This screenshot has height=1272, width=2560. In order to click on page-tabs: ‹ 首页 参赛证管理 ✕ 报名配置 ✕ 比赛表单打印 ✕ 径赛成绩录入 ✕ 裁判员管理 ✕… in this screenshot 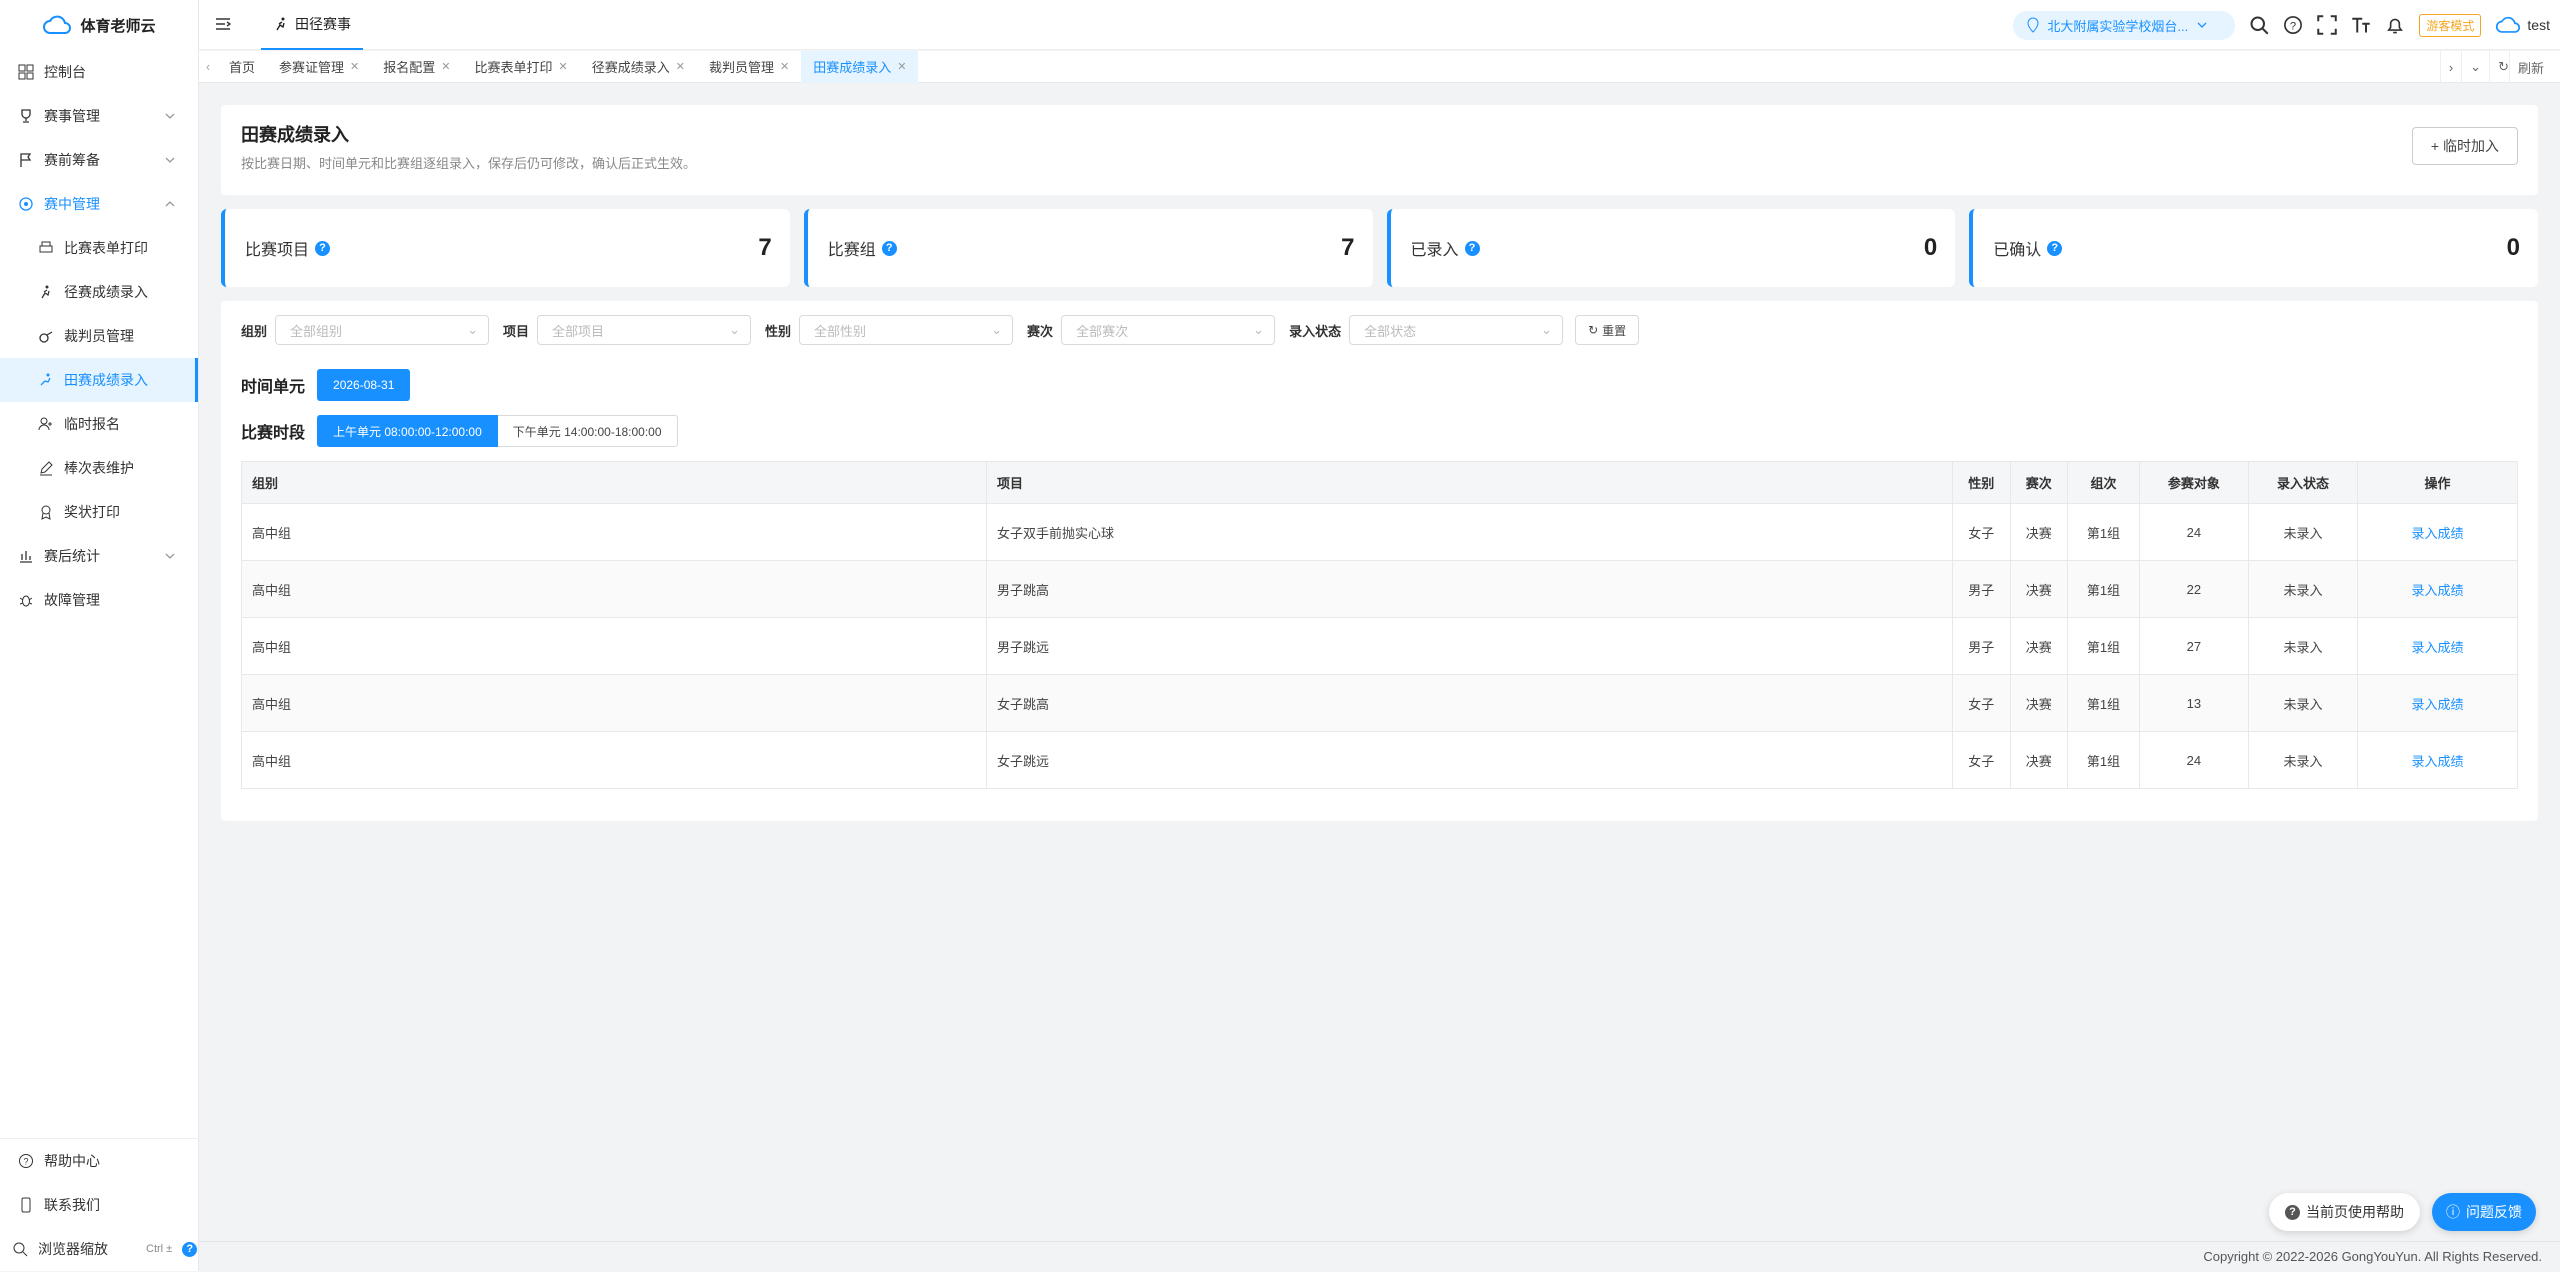, I will do `click(1379, 66)`.